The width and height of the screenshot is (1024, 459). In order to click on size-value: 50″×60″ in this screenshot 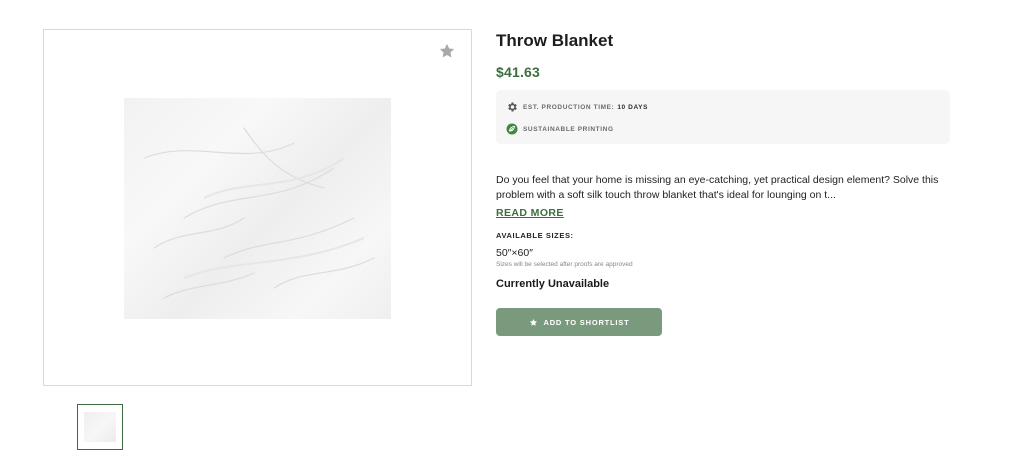, I will do `click(514, 253)`.